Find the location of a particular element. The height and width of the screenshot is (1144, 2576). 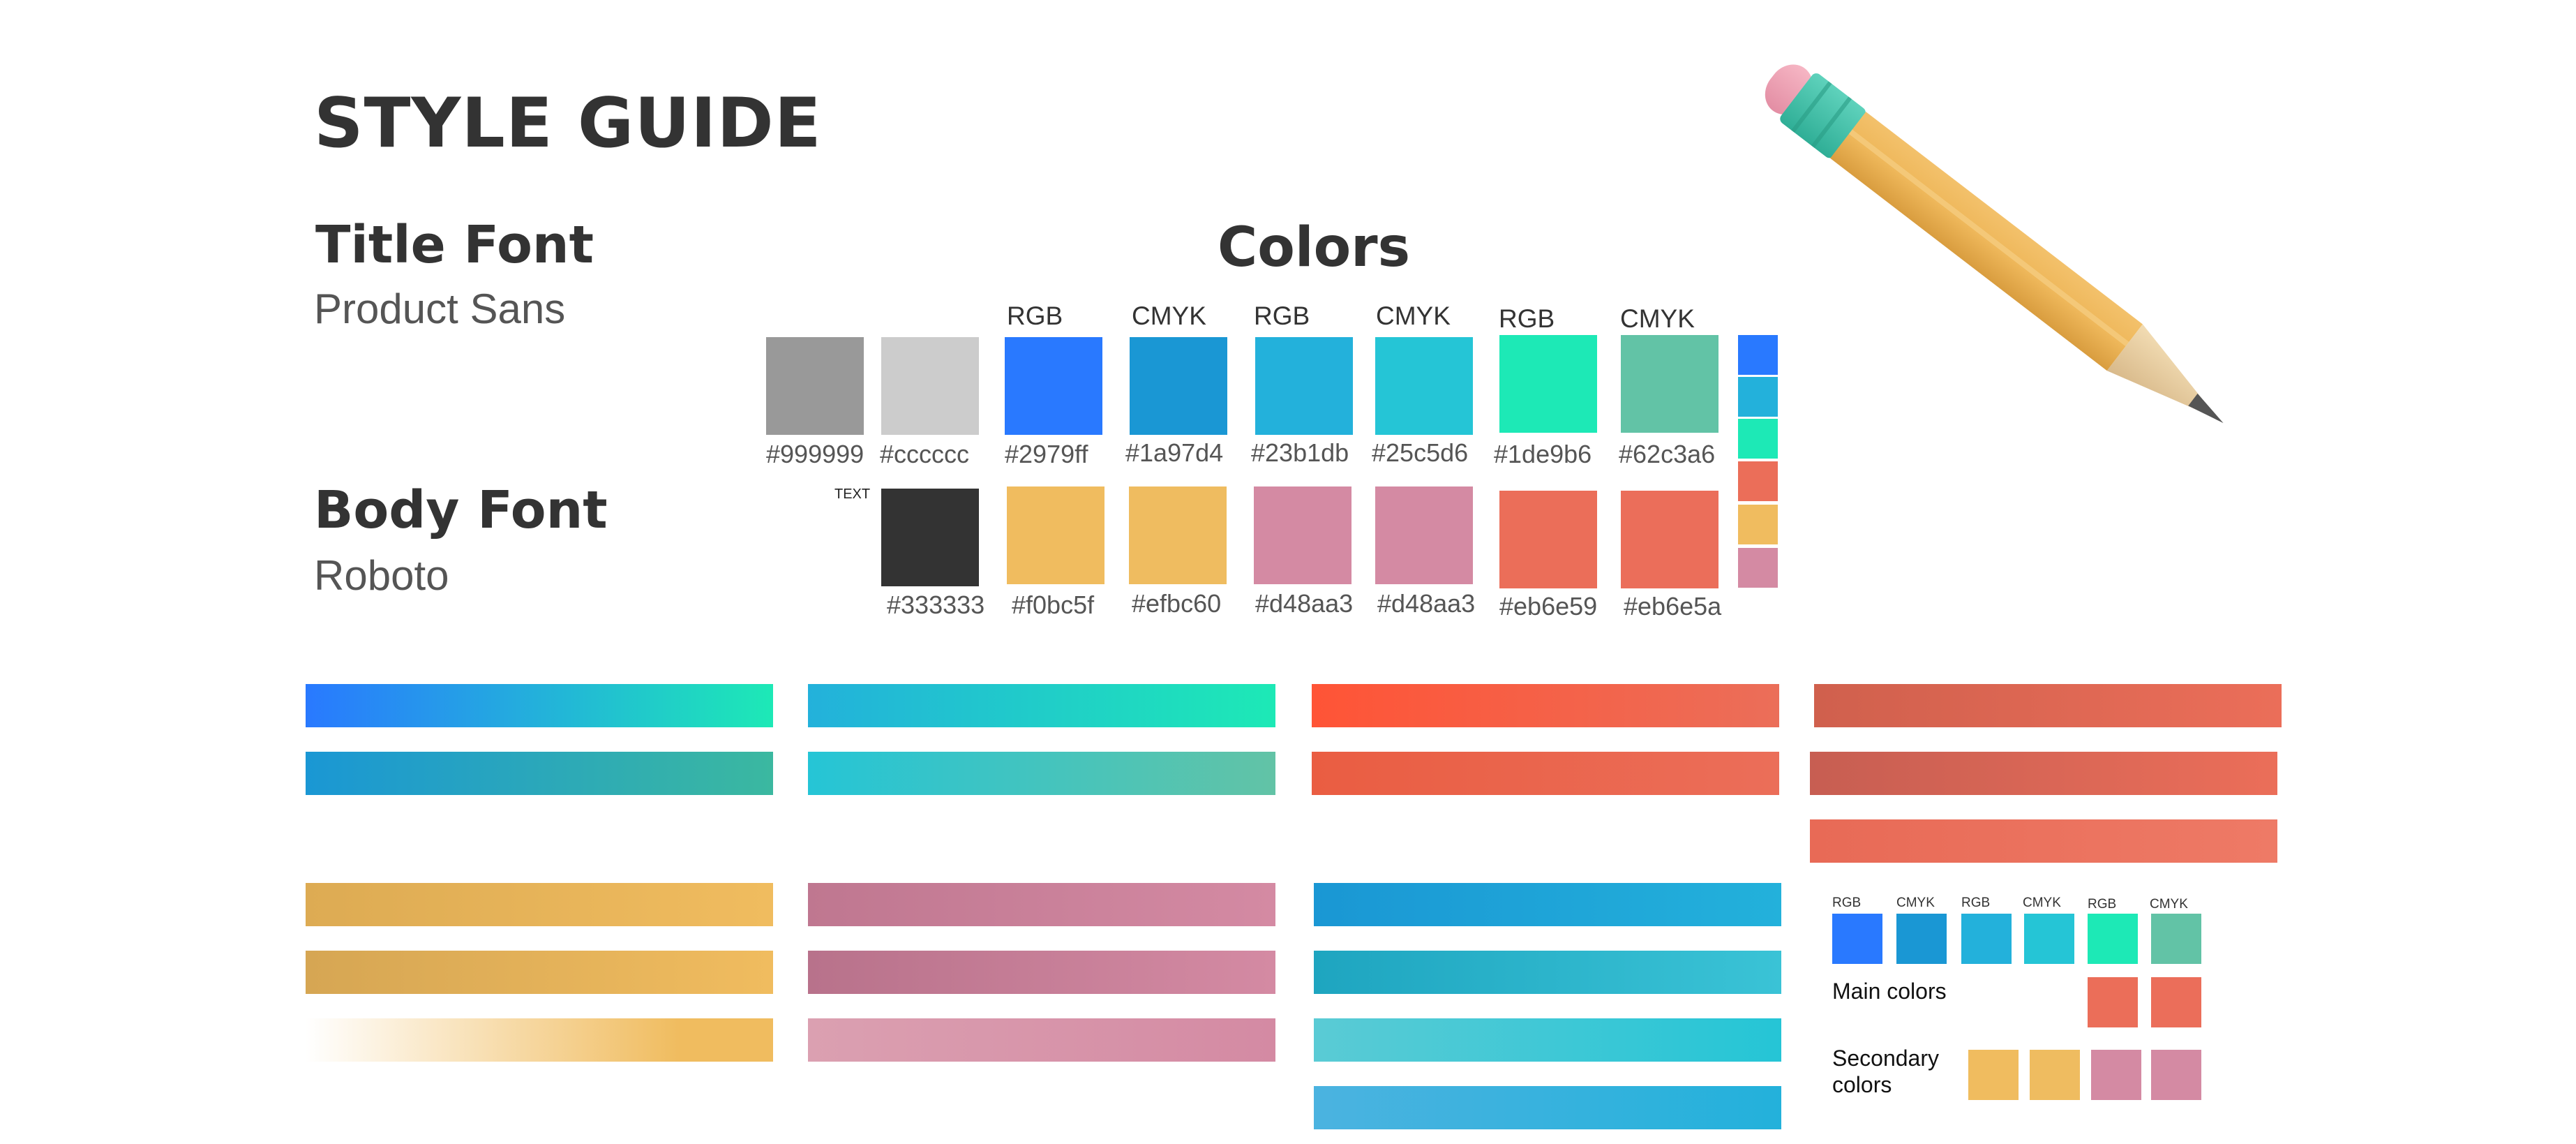

hex-label: #62c3a6 is located at coordinates (1667, 454).